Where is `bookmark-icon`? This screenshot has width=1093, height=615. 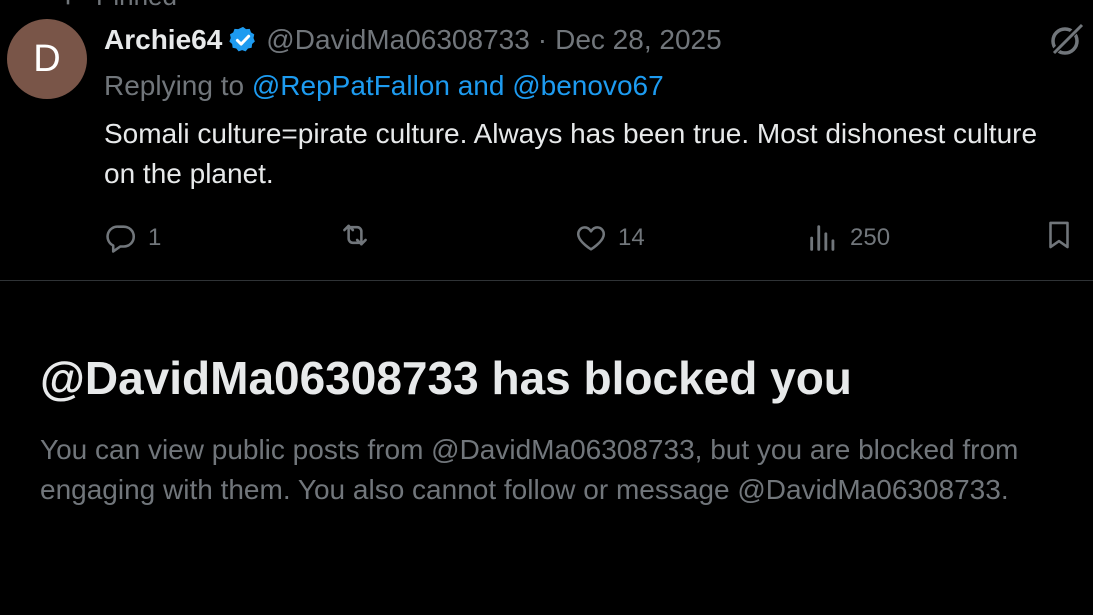 bookmark-icon is located at coordinates (1059, 235).